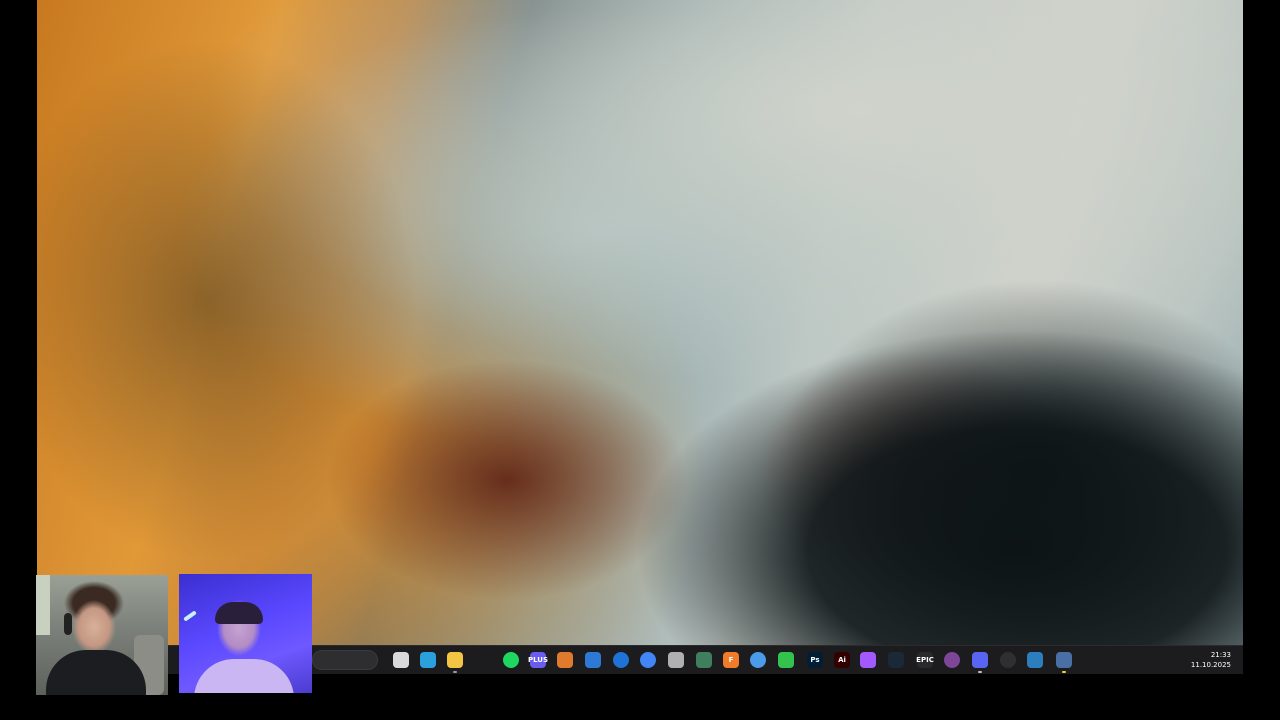 This screenshot has height=720, width=1280. I want to click on clock-date: 11.10.2025, so click(1210, 665).